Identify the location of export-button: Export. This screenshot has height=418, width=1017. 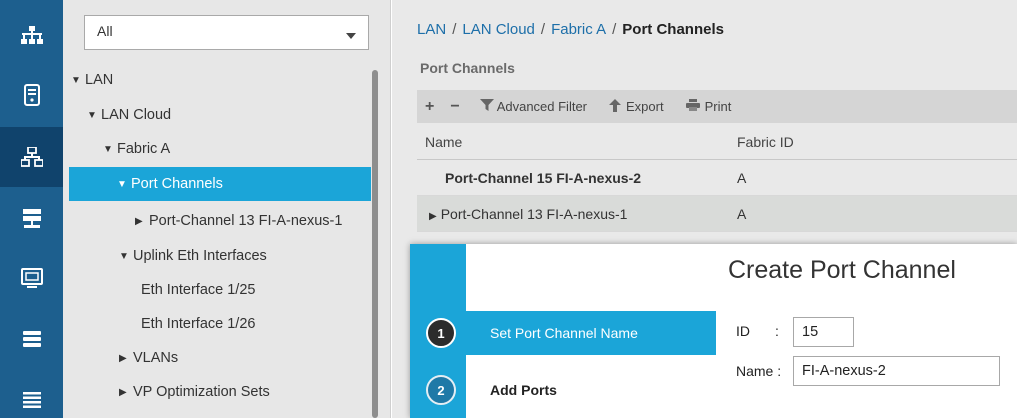
(636, 106).